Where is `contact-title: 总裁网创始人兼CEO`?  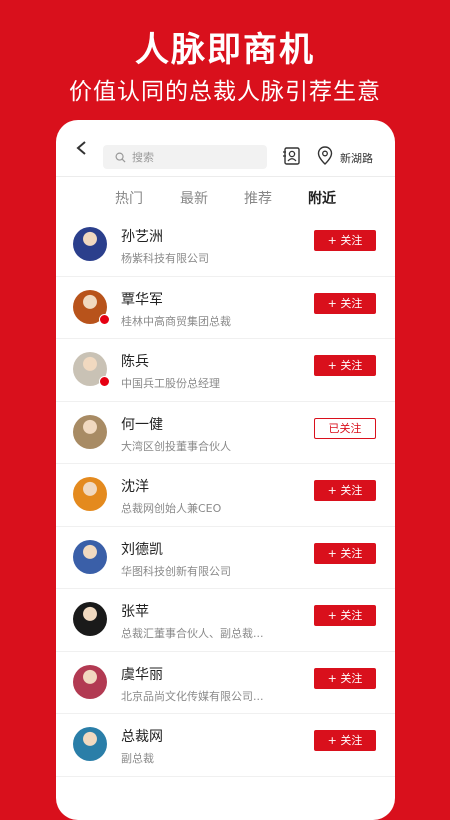
contact-title: 总裁网创始人兼CEO is located at coordinates (171, 508).